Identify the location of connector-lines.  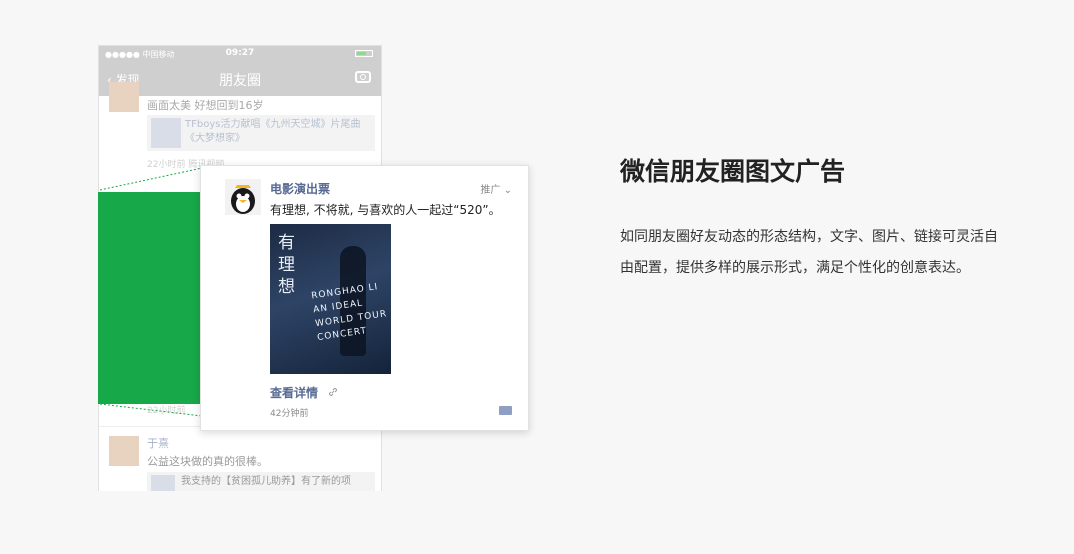
(151, 292).